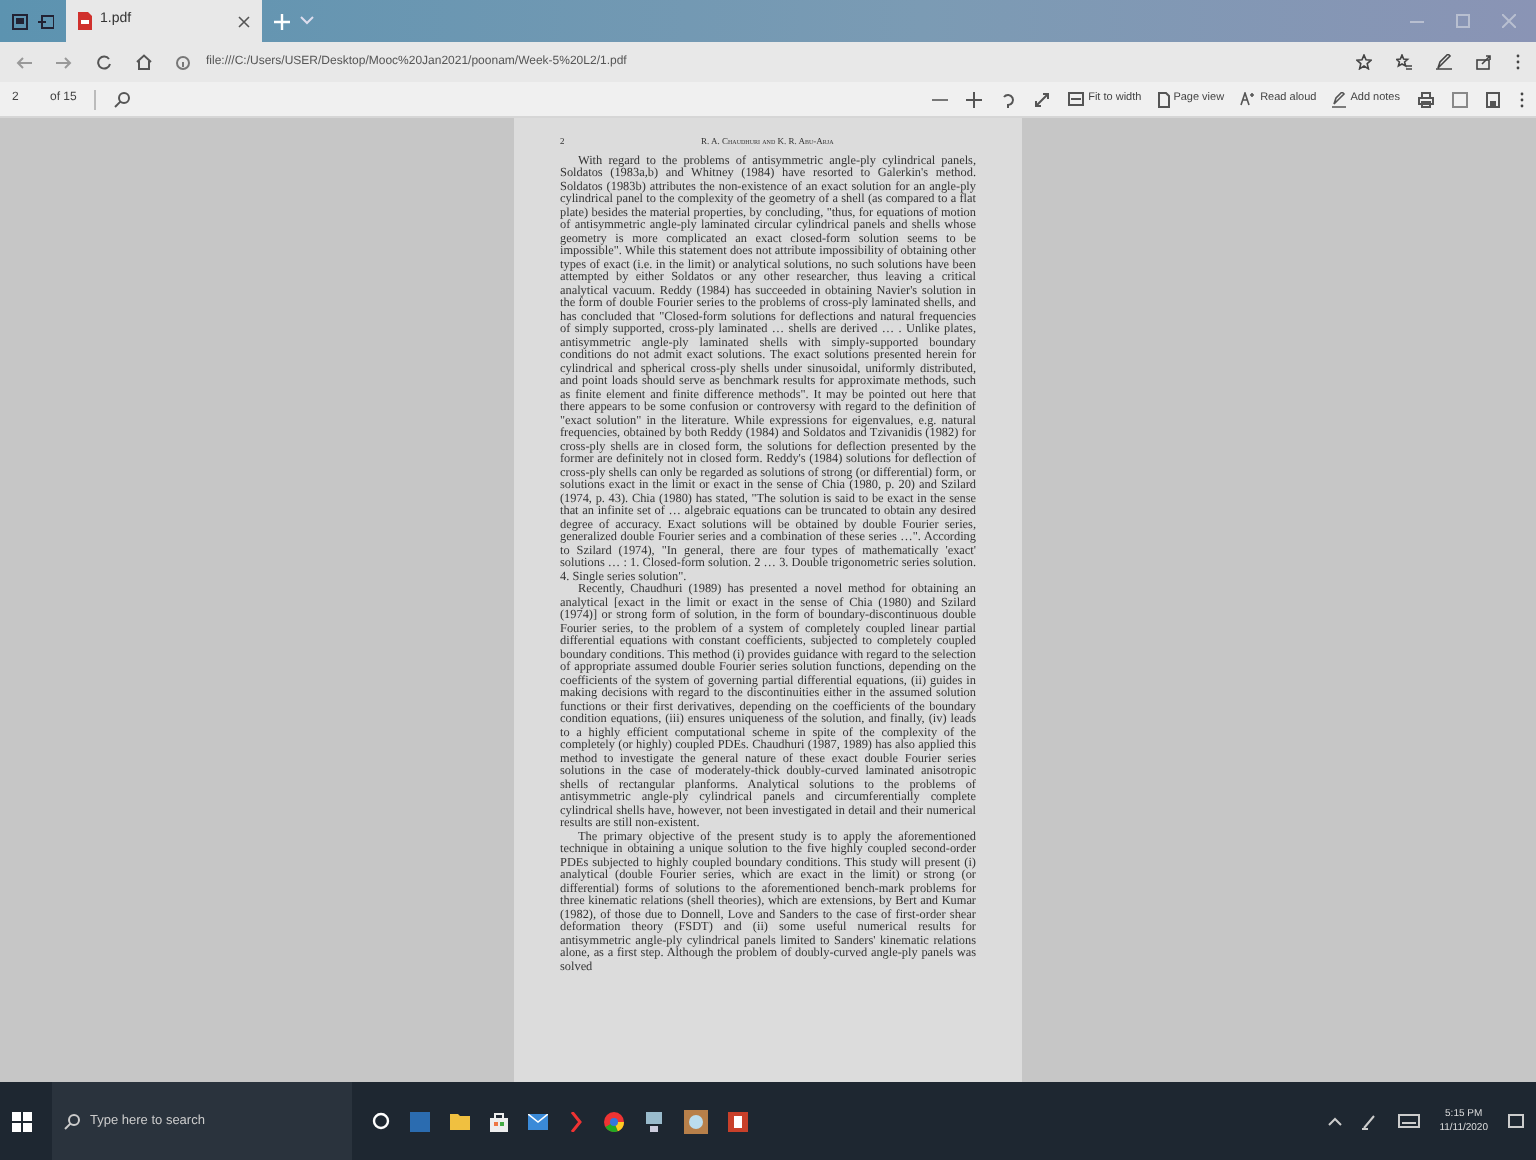 The image size is (1536, 1160). Describe the element at coordinates (538, 1121) in the screenshot. I see `mail-icon` at that location.